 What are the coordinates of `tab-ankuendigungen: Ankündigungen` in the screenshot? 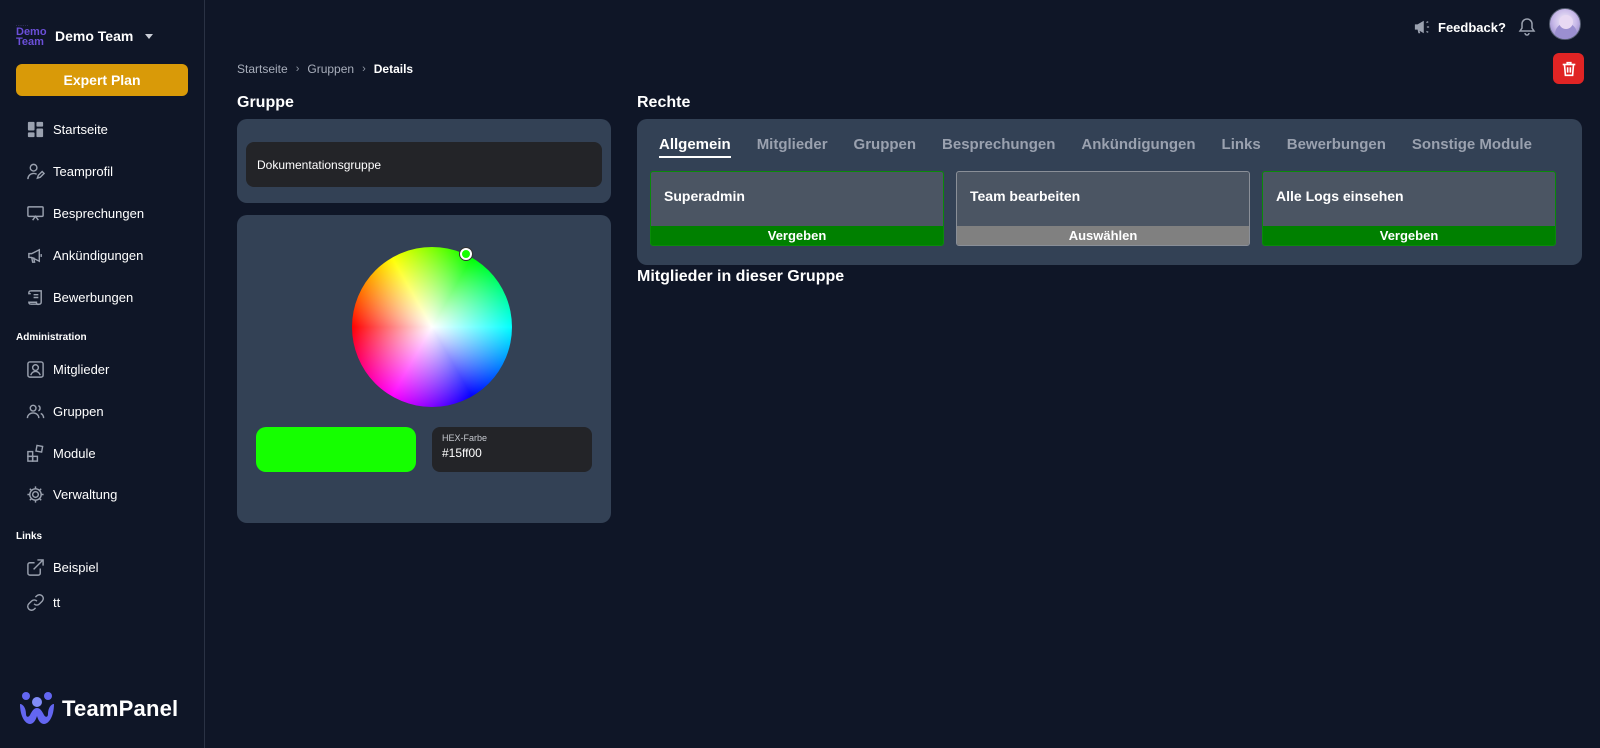 It's located at (1138, 147).